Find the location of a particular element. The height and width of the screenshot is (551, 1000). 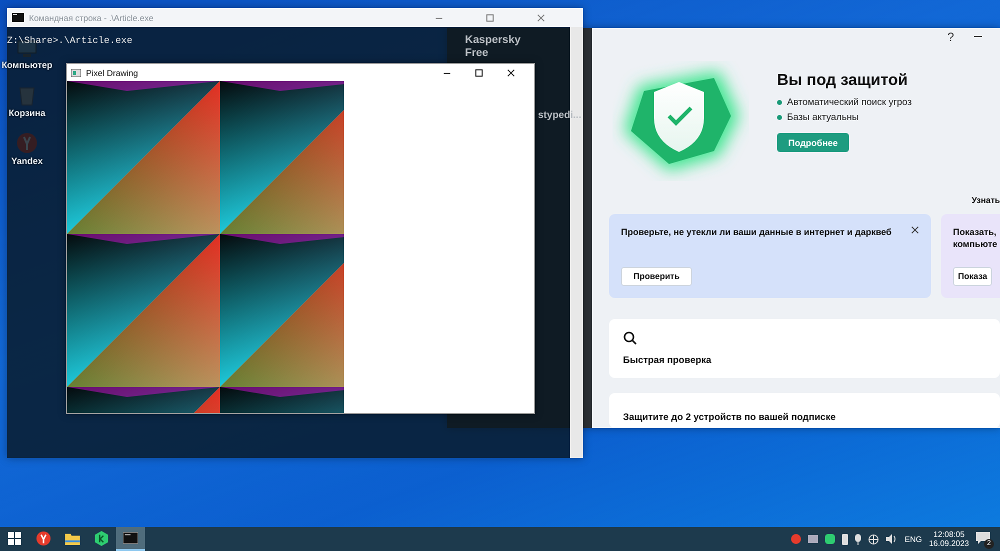

help-button: ? is located at coordinates (950, 37).